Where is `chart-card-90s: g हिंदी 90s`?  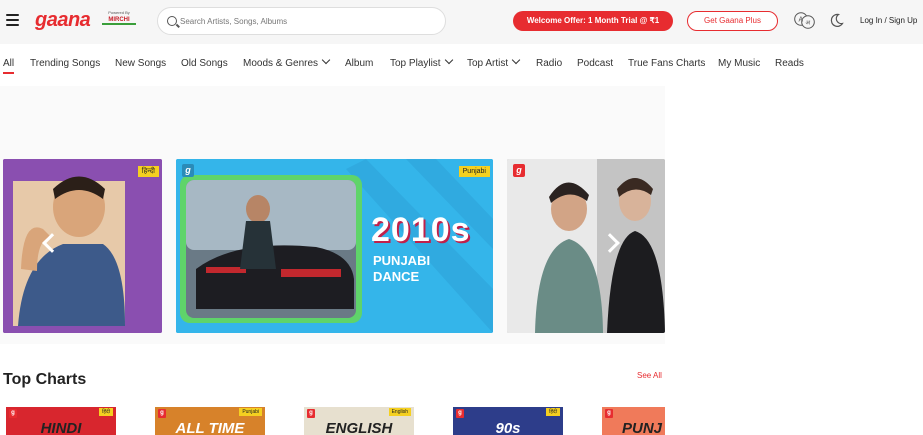
chart-card-90s: g हिंदी 90s is located at coordinates (508, 421).